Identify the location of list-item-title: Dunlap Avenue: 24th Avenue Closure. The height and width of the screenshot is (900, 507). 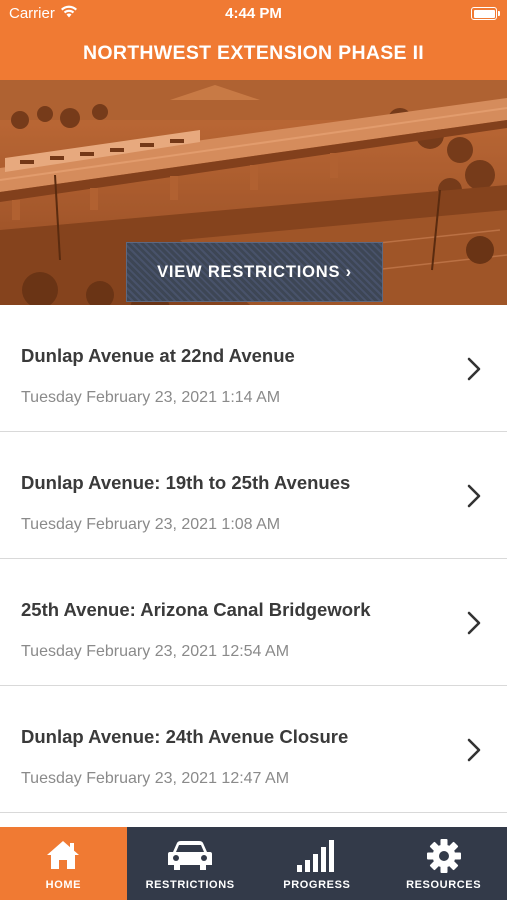
(185, 736).